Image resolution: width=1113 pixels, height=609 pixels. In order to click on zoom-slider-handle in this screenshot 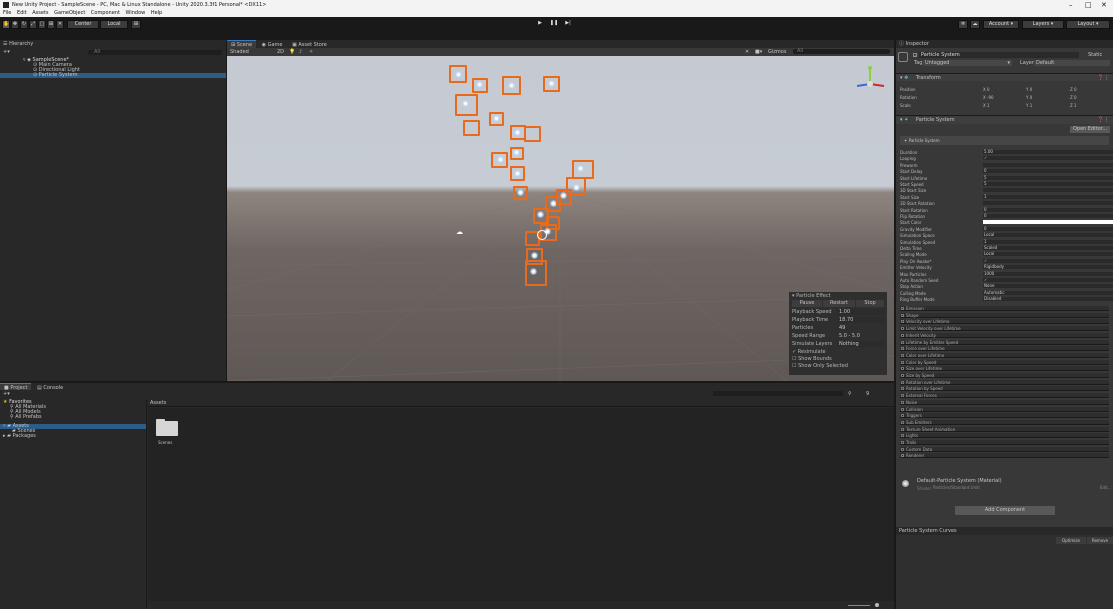, I will do `click(877, 605)`.